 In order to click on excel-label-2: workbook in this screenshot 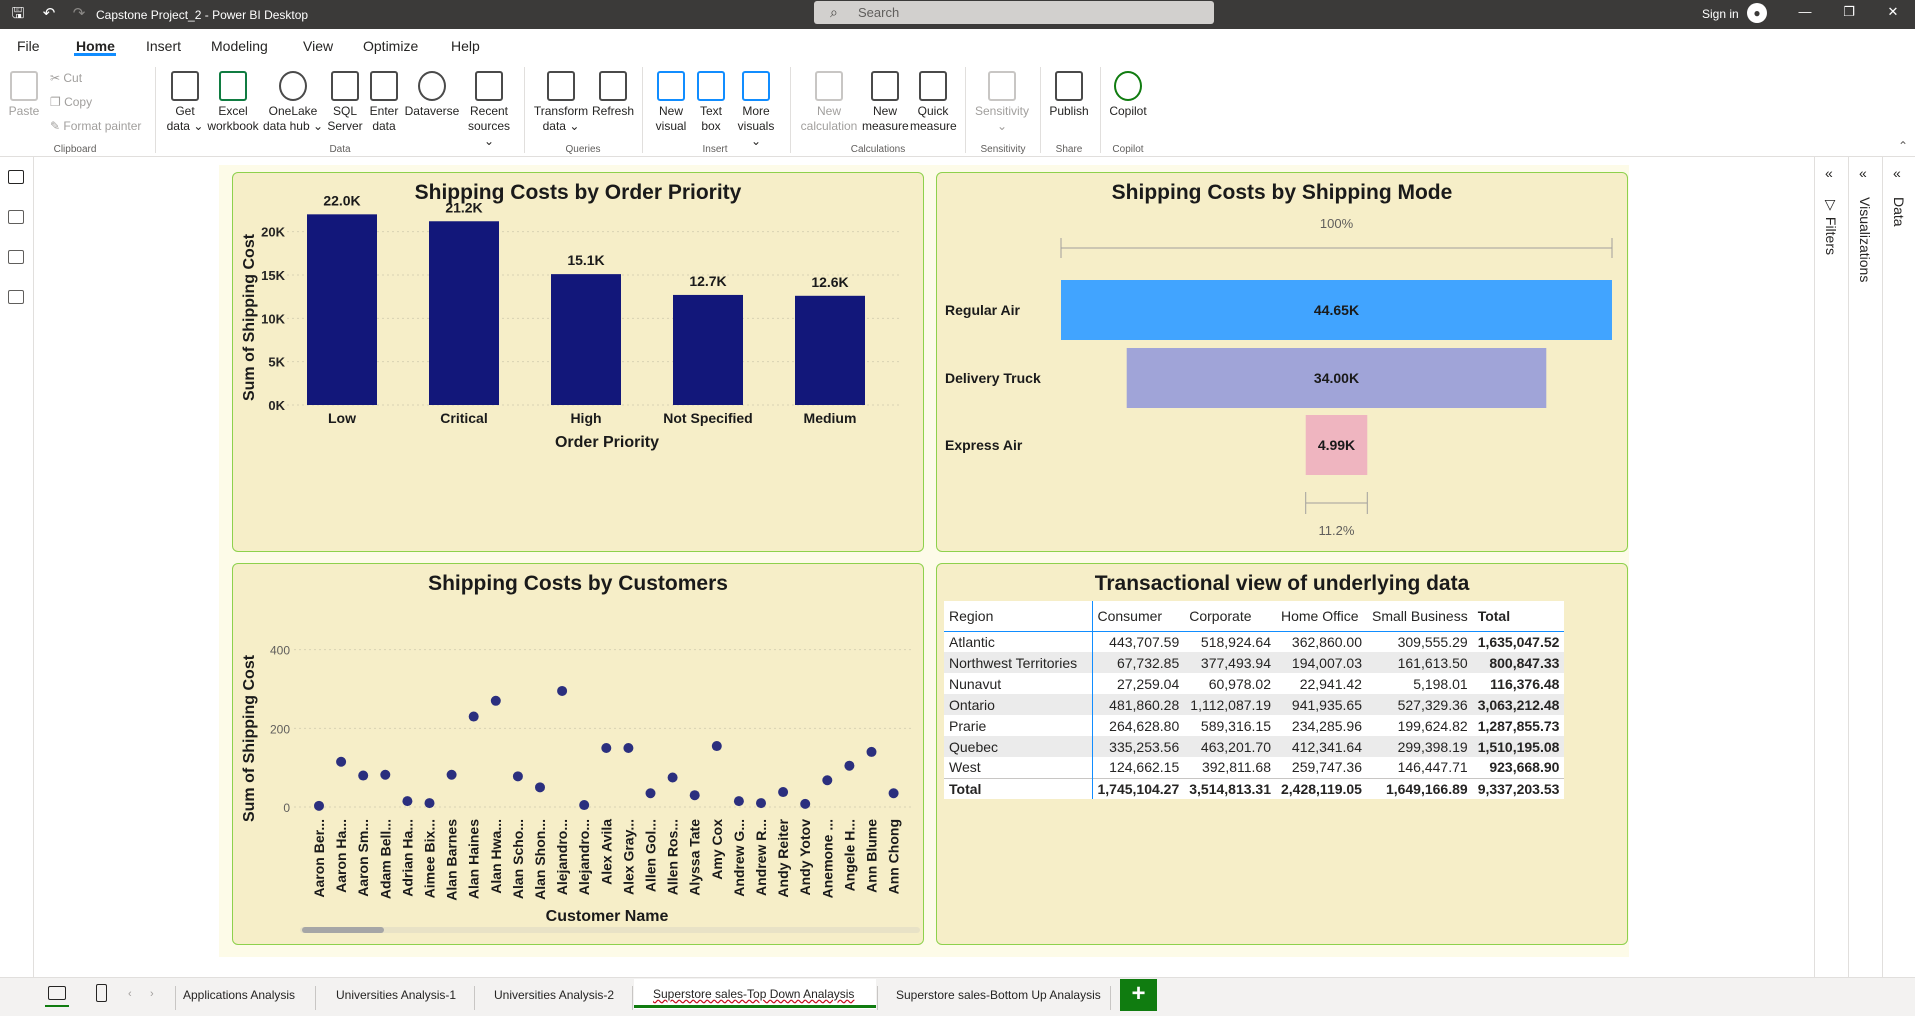, I will do `click(233, 126)`.